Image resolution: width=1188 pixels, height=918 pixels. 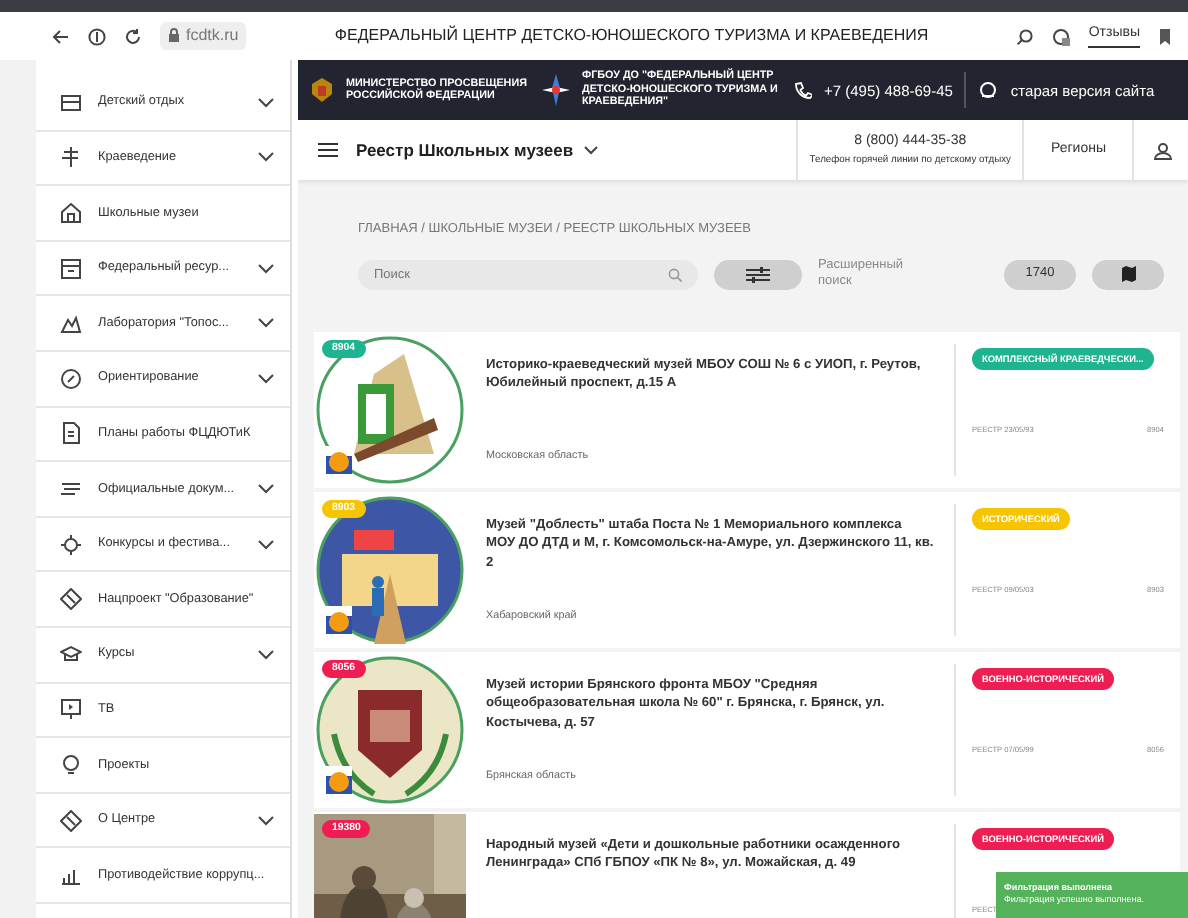 I want to click on lock-icon, so click(x=174, y=35).